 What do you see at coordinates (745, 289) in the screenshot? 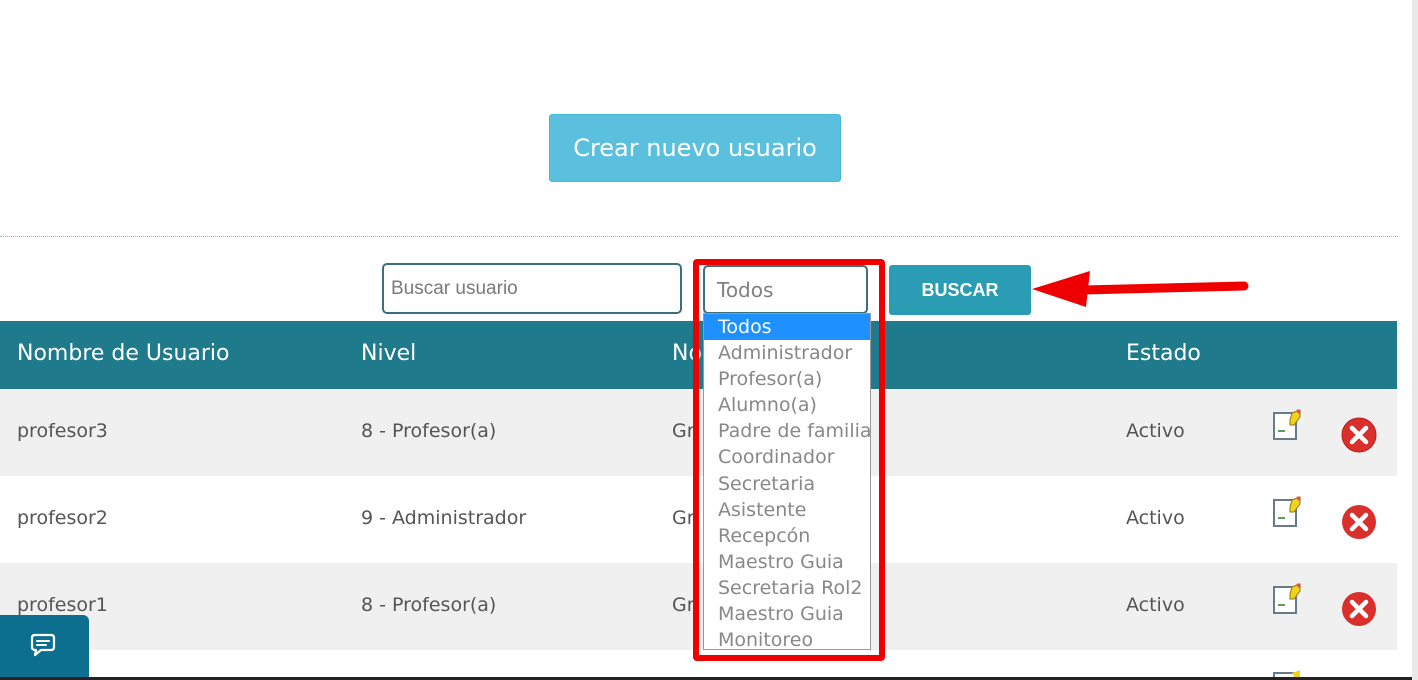
I see `level-select-value: Todos` at bounding box center [745, 289].